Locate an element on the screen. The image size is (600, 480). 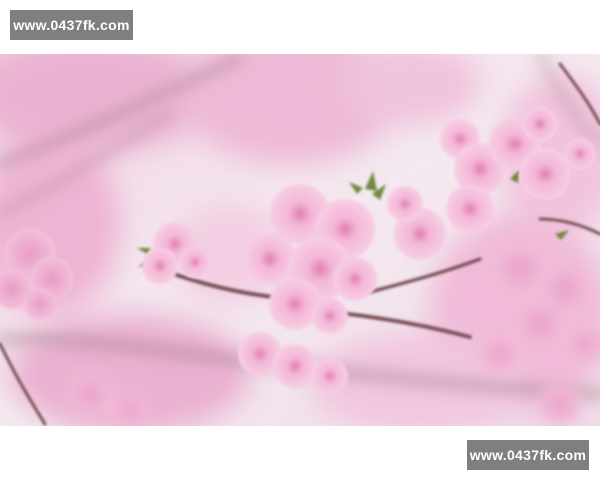
watermark-top: www.0437fk.com is located at coordinates (71, 25).